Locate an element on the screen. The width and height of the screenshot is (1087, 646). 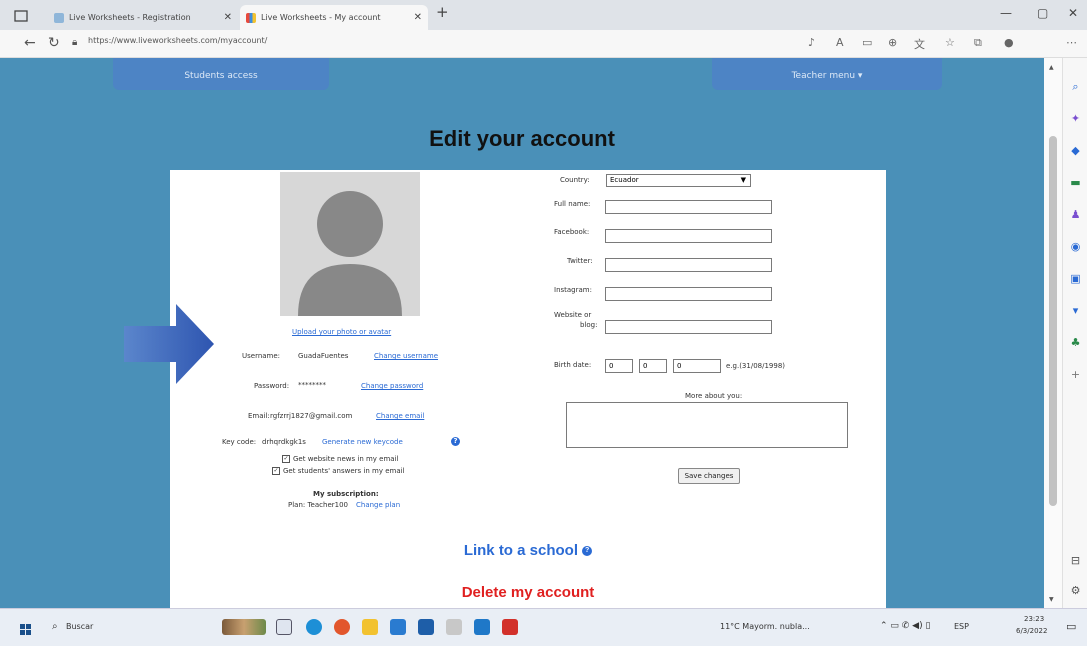
notification-icon: ▭ is located at coordinates (1071, 626).